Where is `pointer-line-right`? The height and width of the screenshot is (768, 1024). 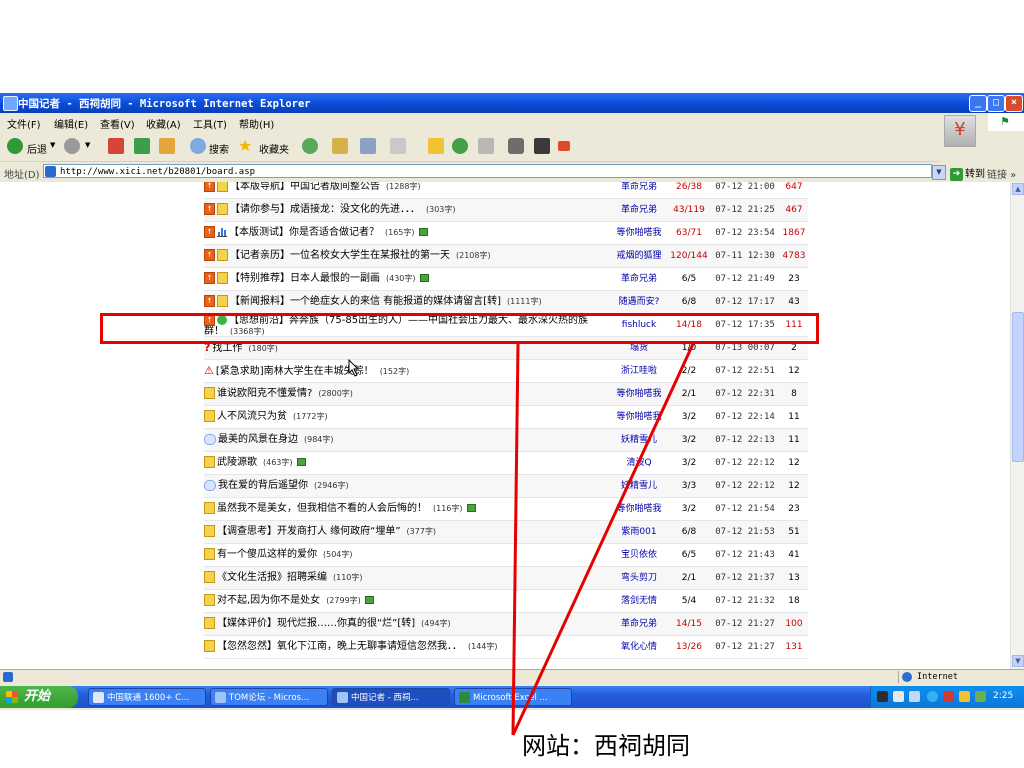 pointer-line-right is located at coordinates (603, 539).